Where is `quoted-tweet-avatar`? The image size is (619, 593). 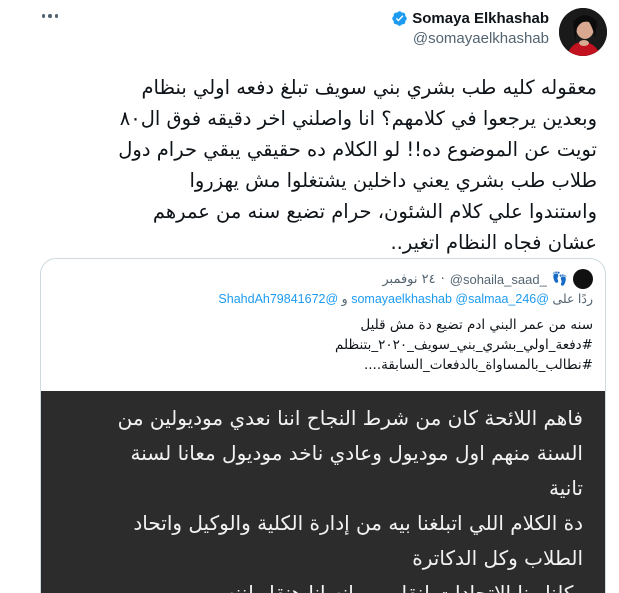 quoted-tweet-avatar is located at coordinates (583, 279).